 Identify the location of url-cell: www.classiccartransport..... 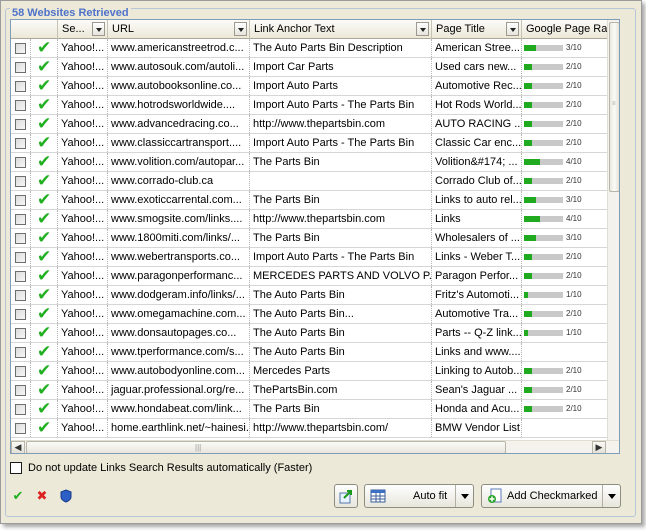
(179, 143).